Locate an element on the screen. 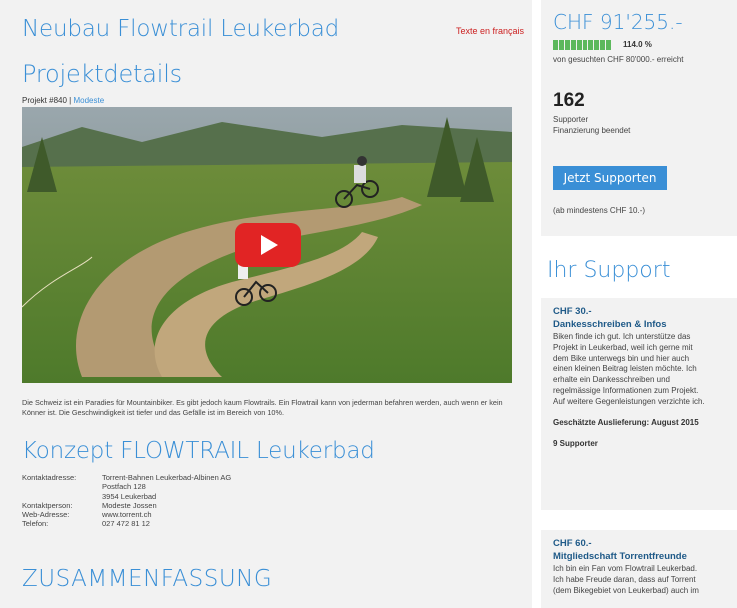  play-button is located at coordinates (268, 245).